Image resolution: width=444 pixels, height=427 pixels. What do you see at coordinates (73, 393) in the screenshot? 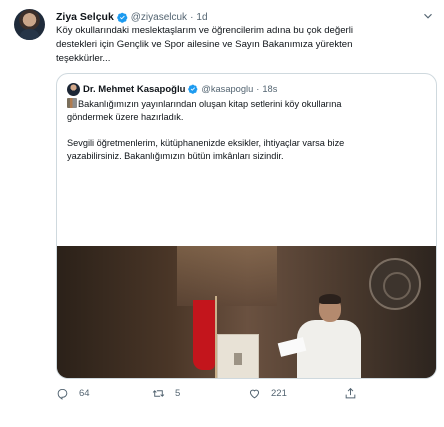
I see `reply-button: 64` at bounding box center [73, 393].